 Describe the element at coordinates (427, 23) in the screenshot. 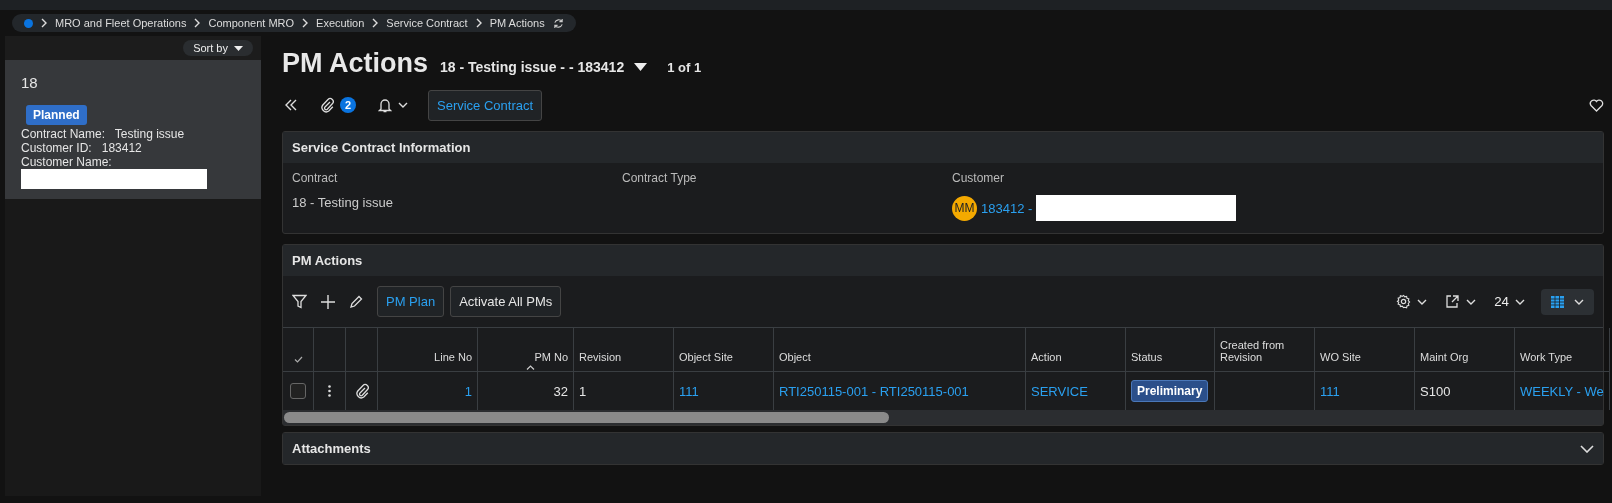

I see `breadcrumb-link: Service Contract` at that location.